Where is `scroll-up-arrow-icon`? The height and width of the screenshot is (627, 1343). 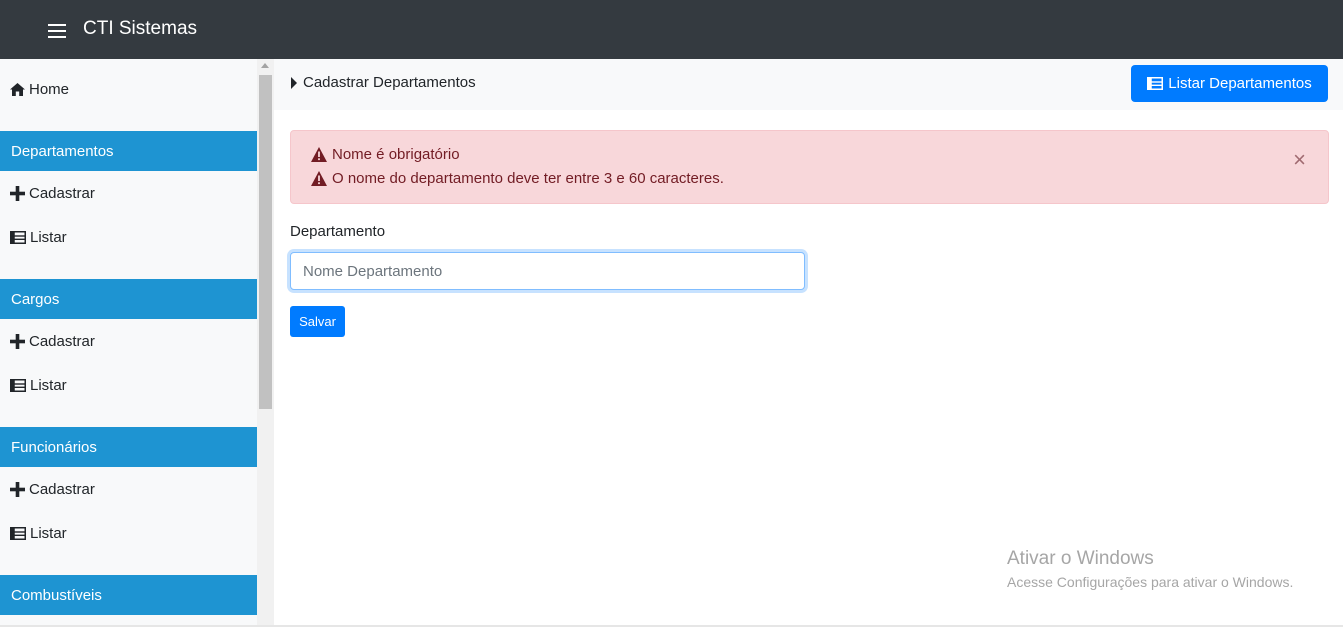
scroll-up-arrow-icon is located at coordinates (265, 65).